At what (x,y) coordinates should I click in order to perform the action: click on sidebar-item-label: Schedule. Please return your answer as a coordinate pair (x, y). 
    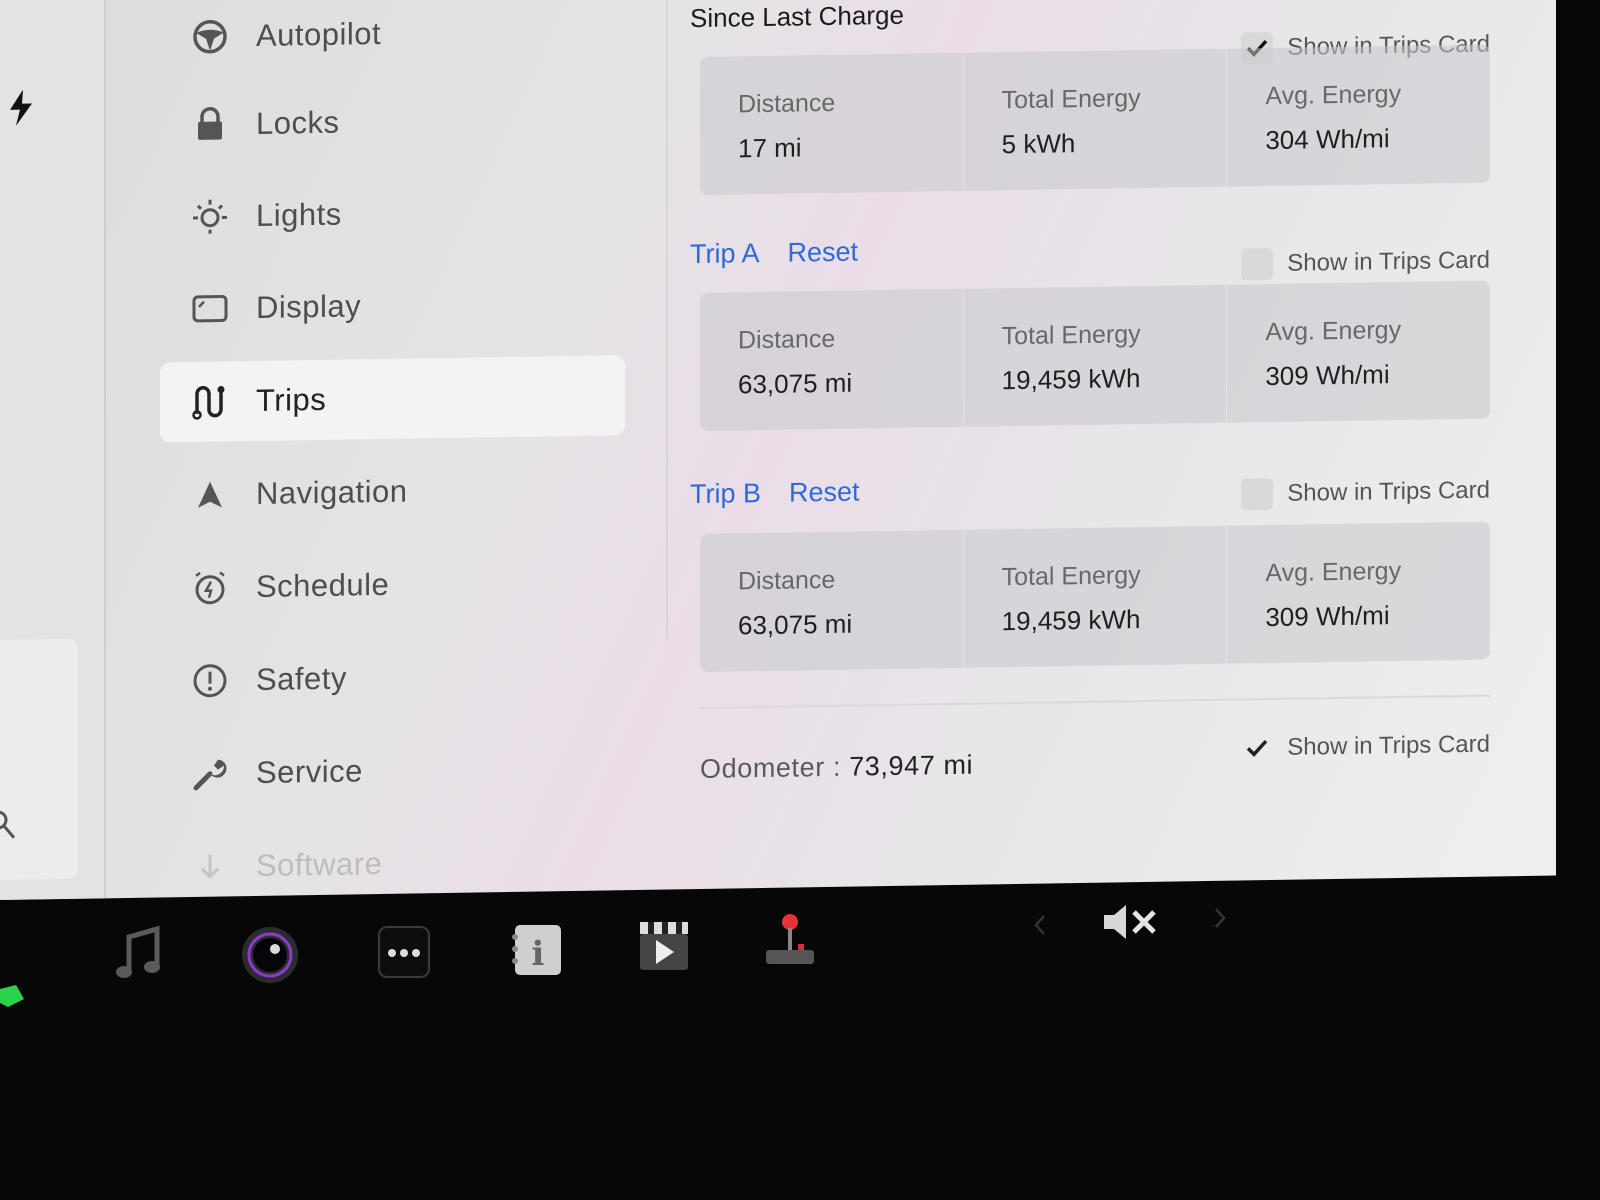
    Looking at the image, I should click on (323, 585).